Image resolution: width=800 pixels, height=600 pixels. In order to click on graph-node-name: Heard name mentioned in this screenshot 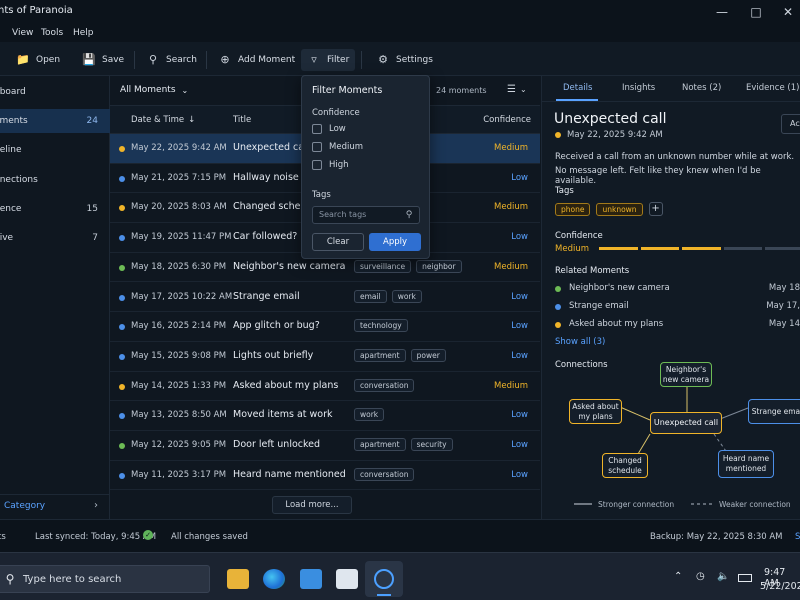, I will do `click(746, 464)`.